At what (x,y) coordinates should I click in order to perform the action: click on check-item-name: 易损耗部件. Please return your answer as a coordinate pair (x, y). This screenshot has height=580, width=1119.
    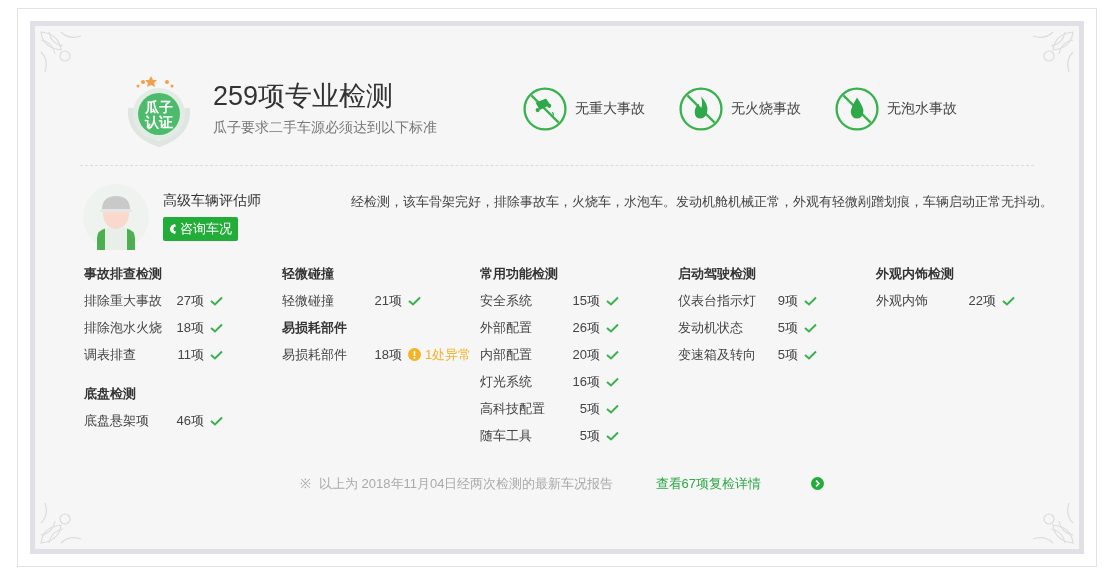
    Looking at the image, I should click on (315, 354).